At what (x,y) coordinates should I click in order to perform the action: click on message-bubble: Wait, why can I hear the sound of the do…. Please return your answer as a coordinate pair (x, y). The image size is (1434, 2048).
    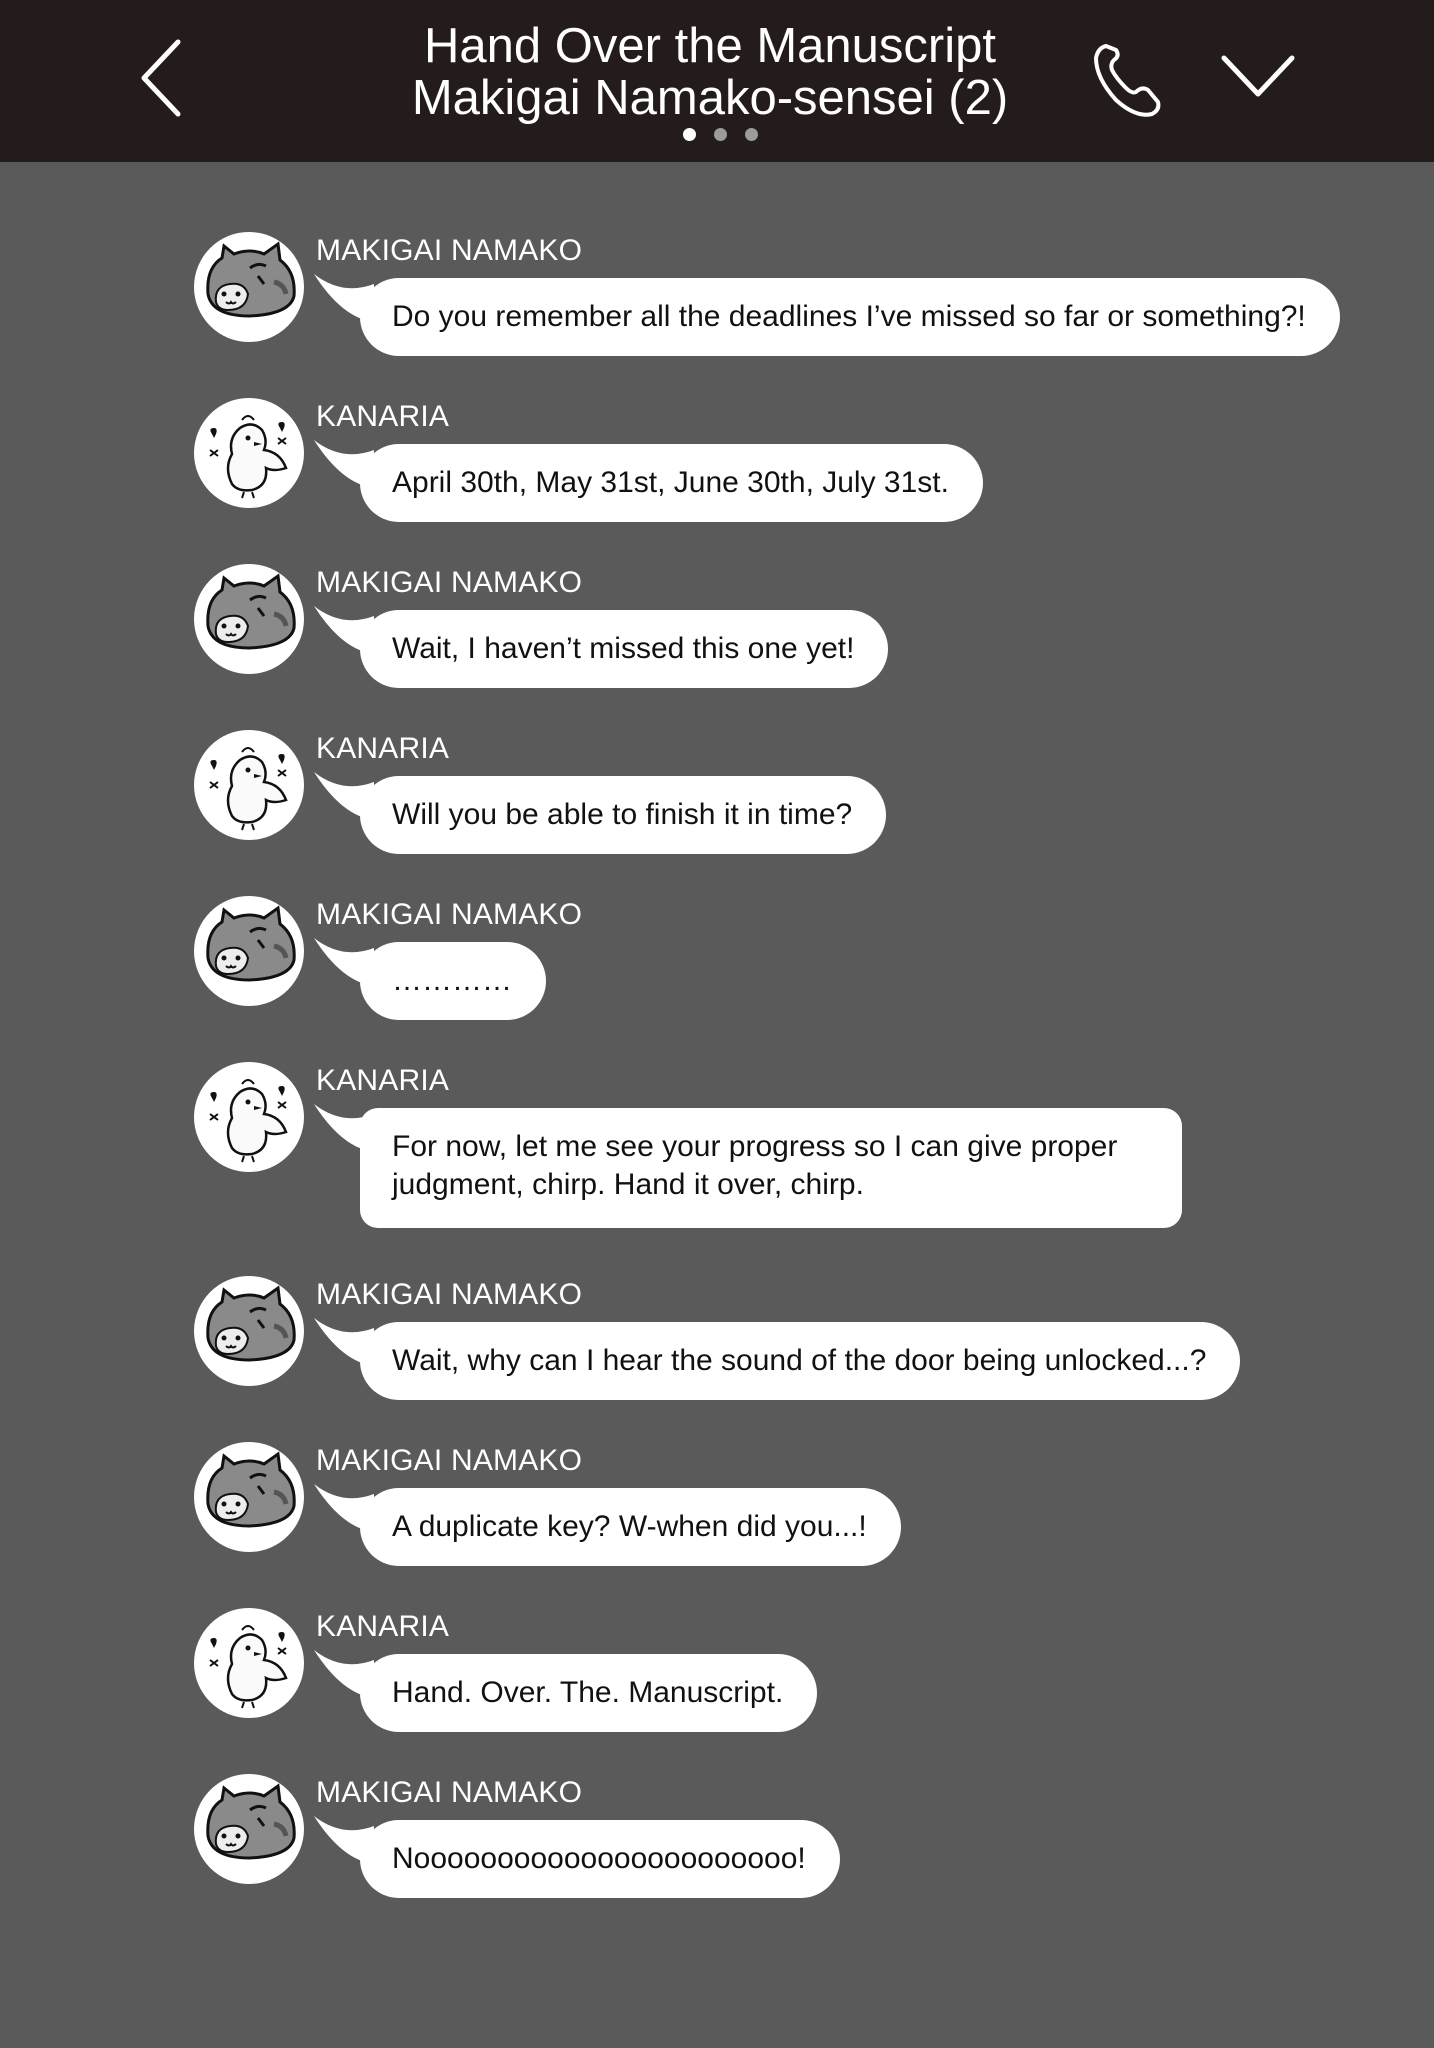
    Looking at the image, I should click on (800, 1361).